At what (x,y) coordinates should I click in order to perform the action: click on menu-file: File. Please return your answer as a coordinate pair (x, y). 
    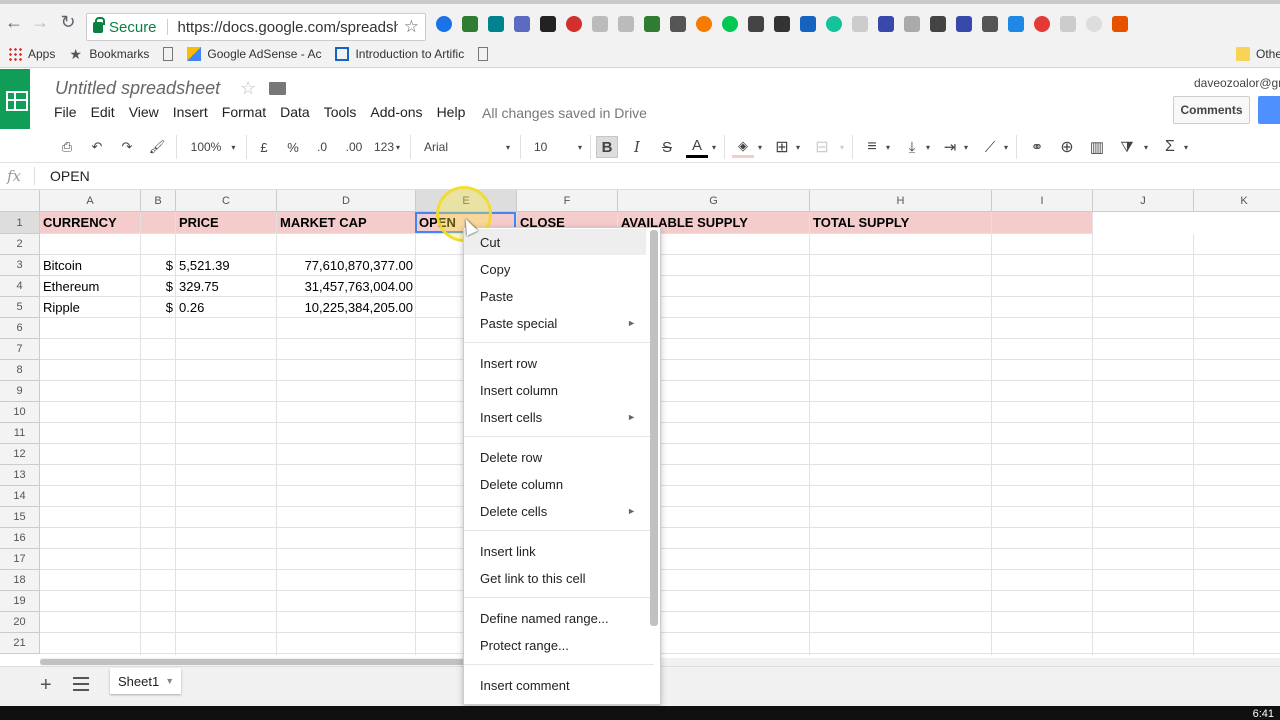
    Looking at the image, I should click on (65, 112).